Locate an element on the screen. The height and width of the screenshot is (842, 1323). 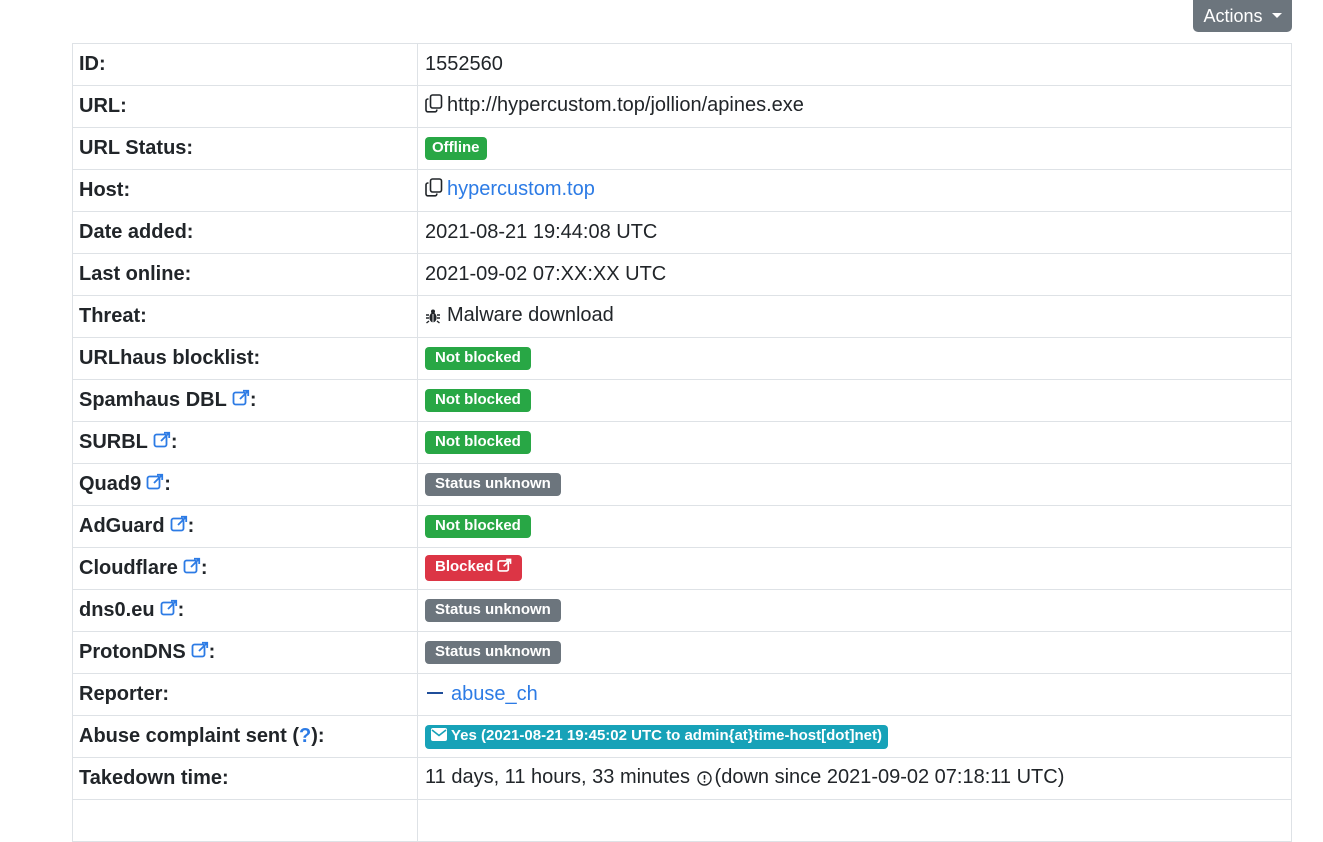
protondns-status-badge: Status unknown is located at coordinates (493, 652).